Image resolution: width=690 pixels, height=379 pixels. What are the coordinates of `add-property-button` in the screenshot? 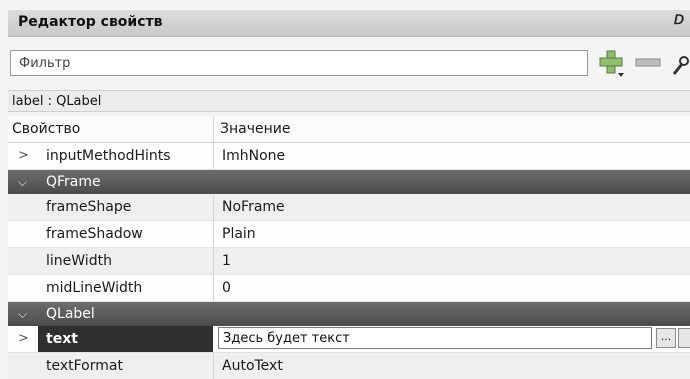 It's located at (611, 63).